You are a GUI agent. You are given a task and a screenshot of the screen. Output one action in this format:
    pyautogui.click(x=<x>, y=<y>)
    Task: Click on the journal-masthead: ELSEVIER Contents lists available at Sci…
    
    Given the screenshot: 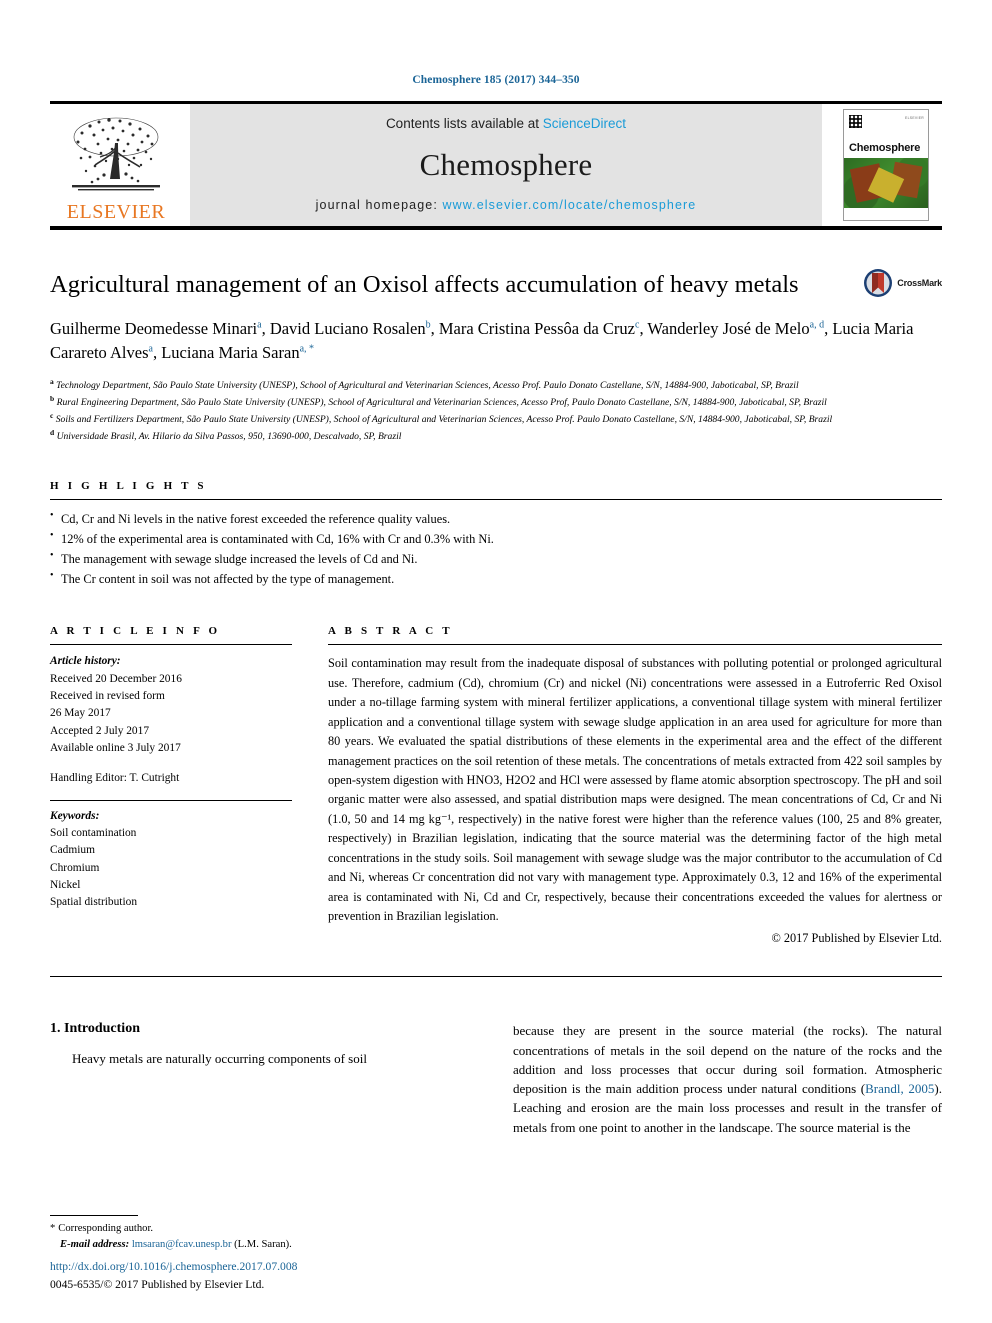 What is the action you would take?
    pyautogui.click(x=496, y=165)
    